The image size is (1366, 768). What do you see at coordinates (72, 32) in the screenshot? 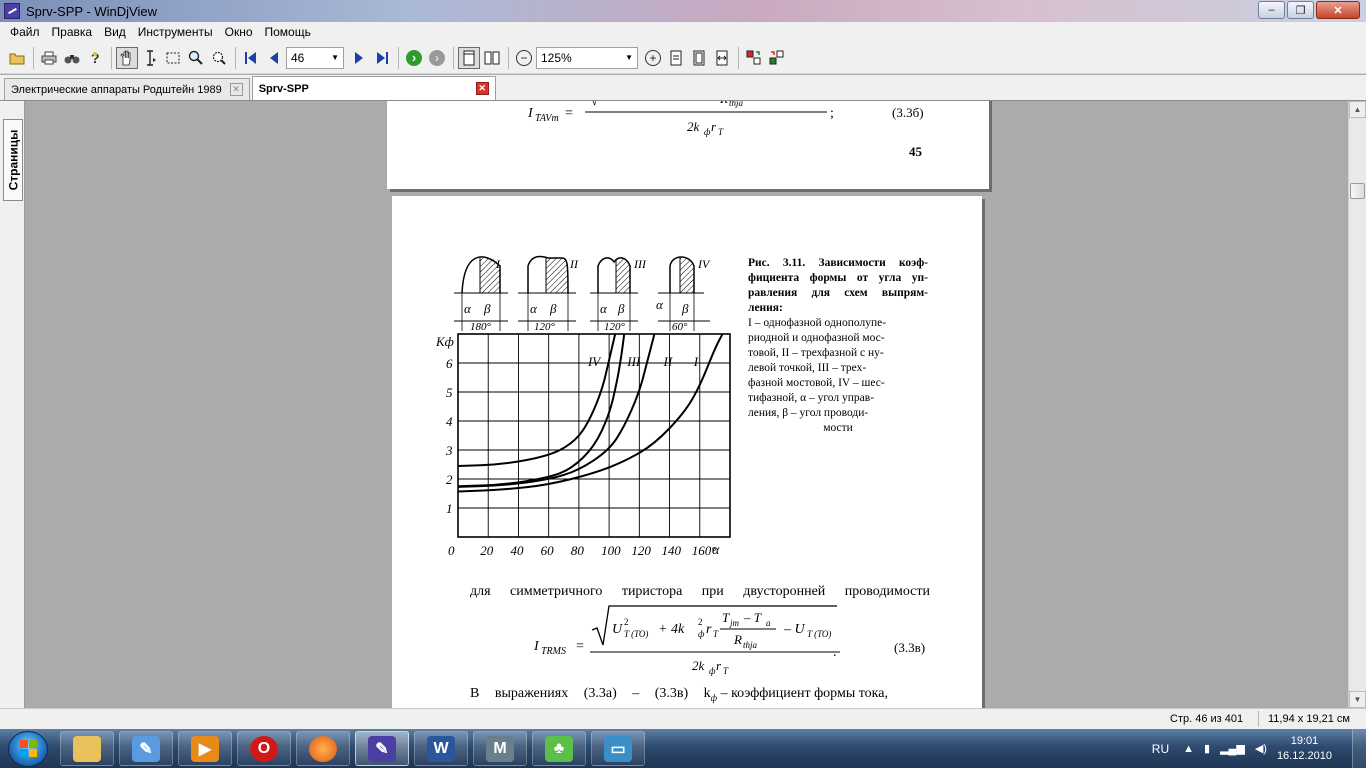
I see `menu-edit: Правка` at bounding box center [72, 32].